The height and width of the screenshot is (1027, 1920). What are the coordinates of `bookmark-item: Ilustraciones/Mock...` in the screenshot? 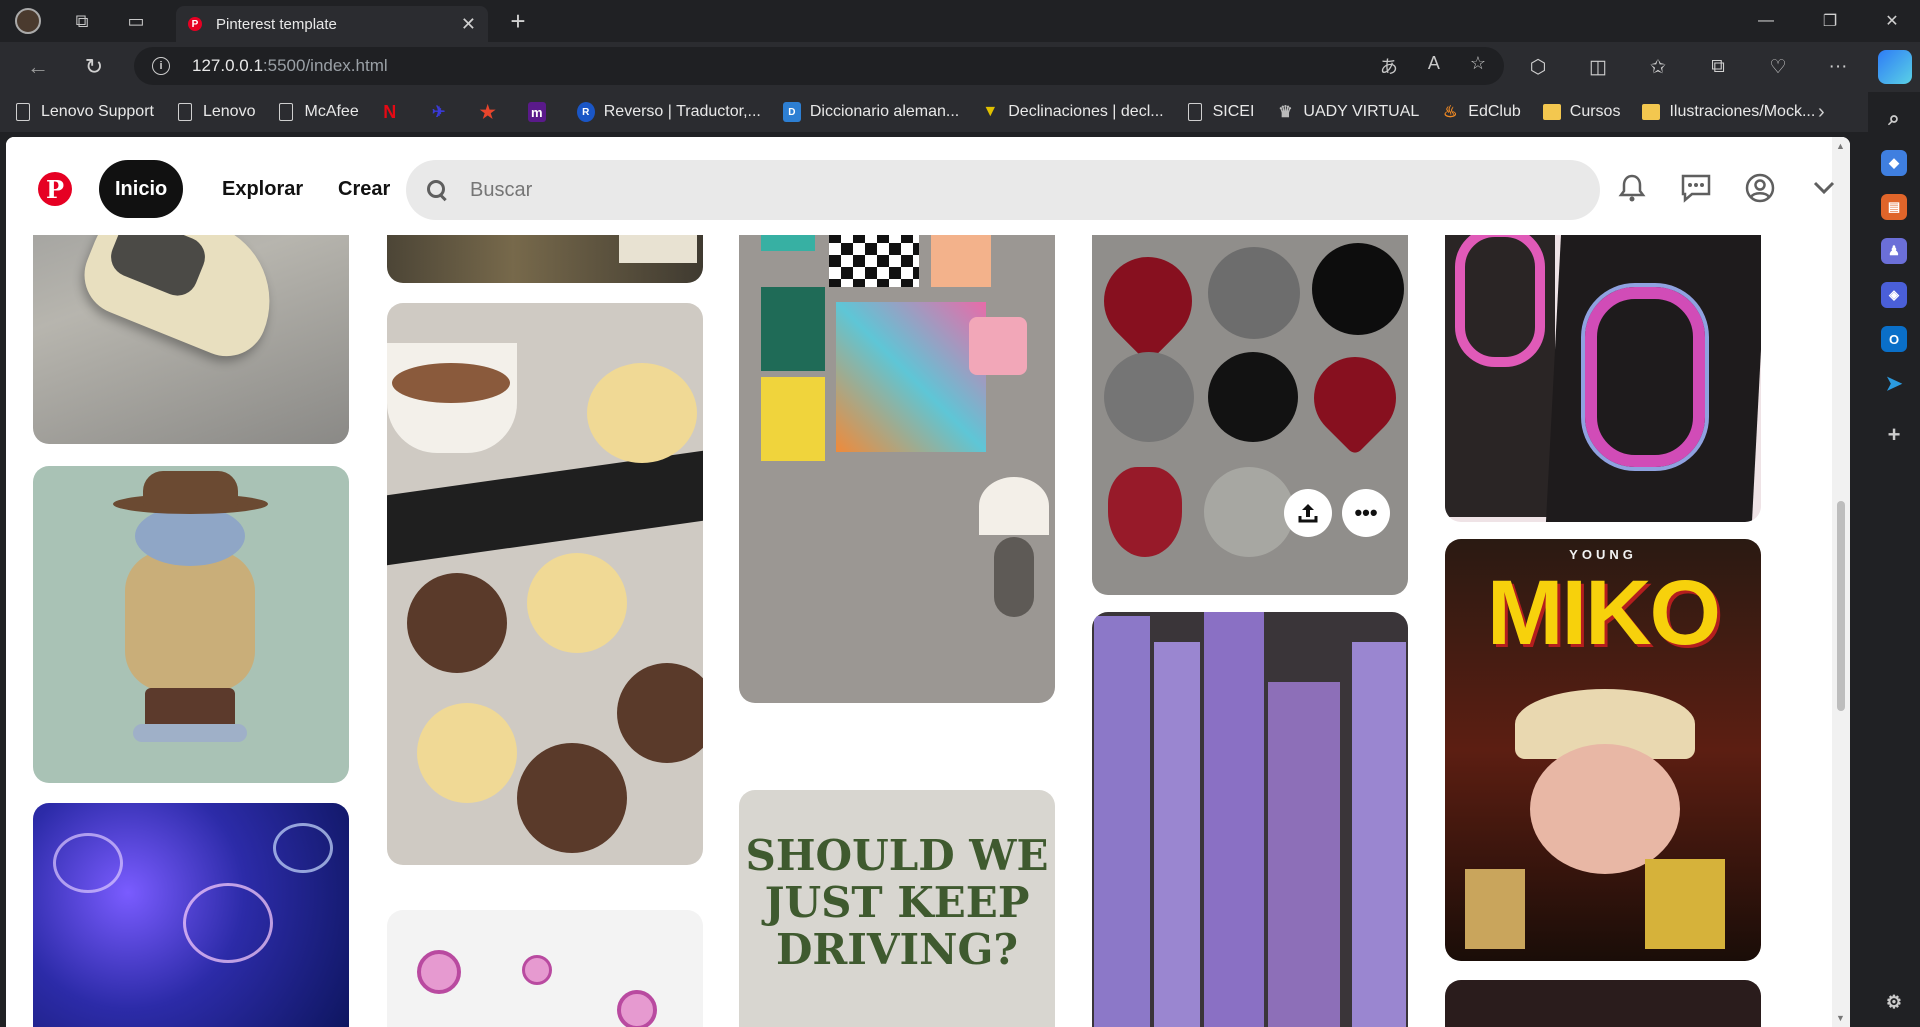 It's located at (1728, 112).